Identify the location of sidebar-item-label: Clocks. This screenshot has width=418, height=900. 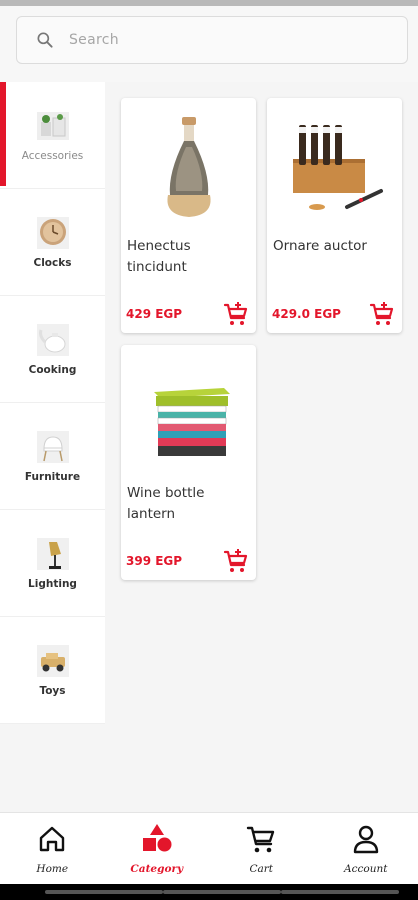
(52, 263).